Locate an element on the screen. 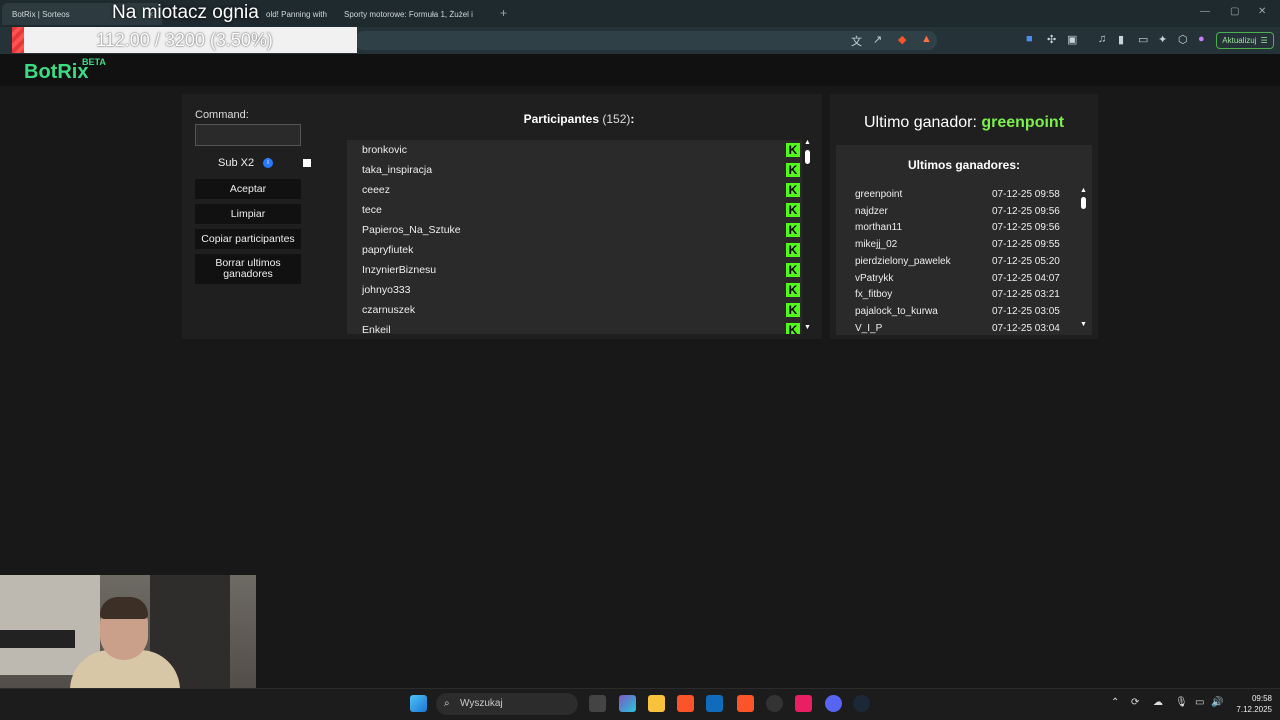 This screenshot has height=720, width=1280. wallet-icon: ▭ is located at coordinates (1143, 39).